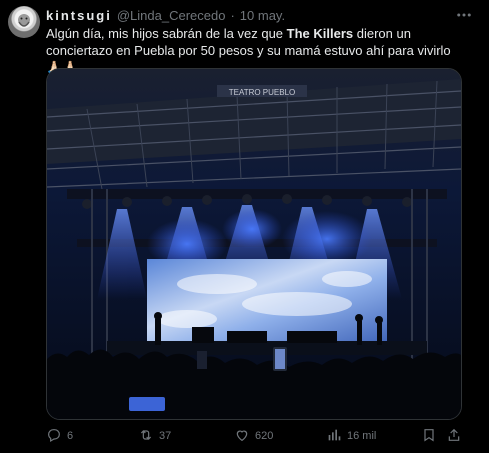 Image resolution: width=489 pixels, height=453 pixels. I want to click on views-button: 16 mil, so click(351, 436).